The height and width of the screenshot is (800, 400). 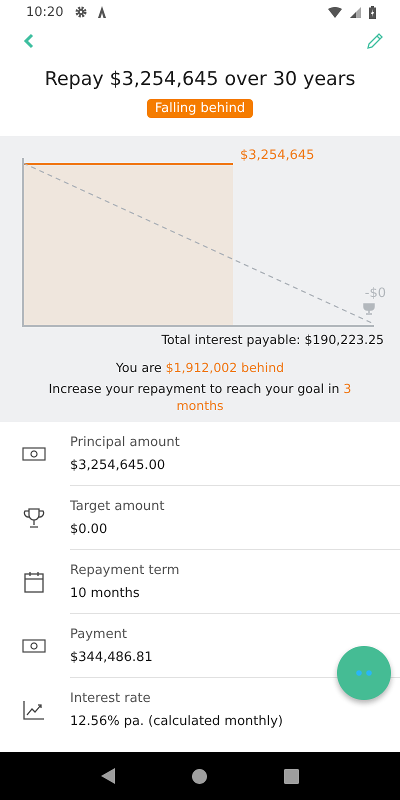 I want to click on battery-icon, so click(x=372, y=12).